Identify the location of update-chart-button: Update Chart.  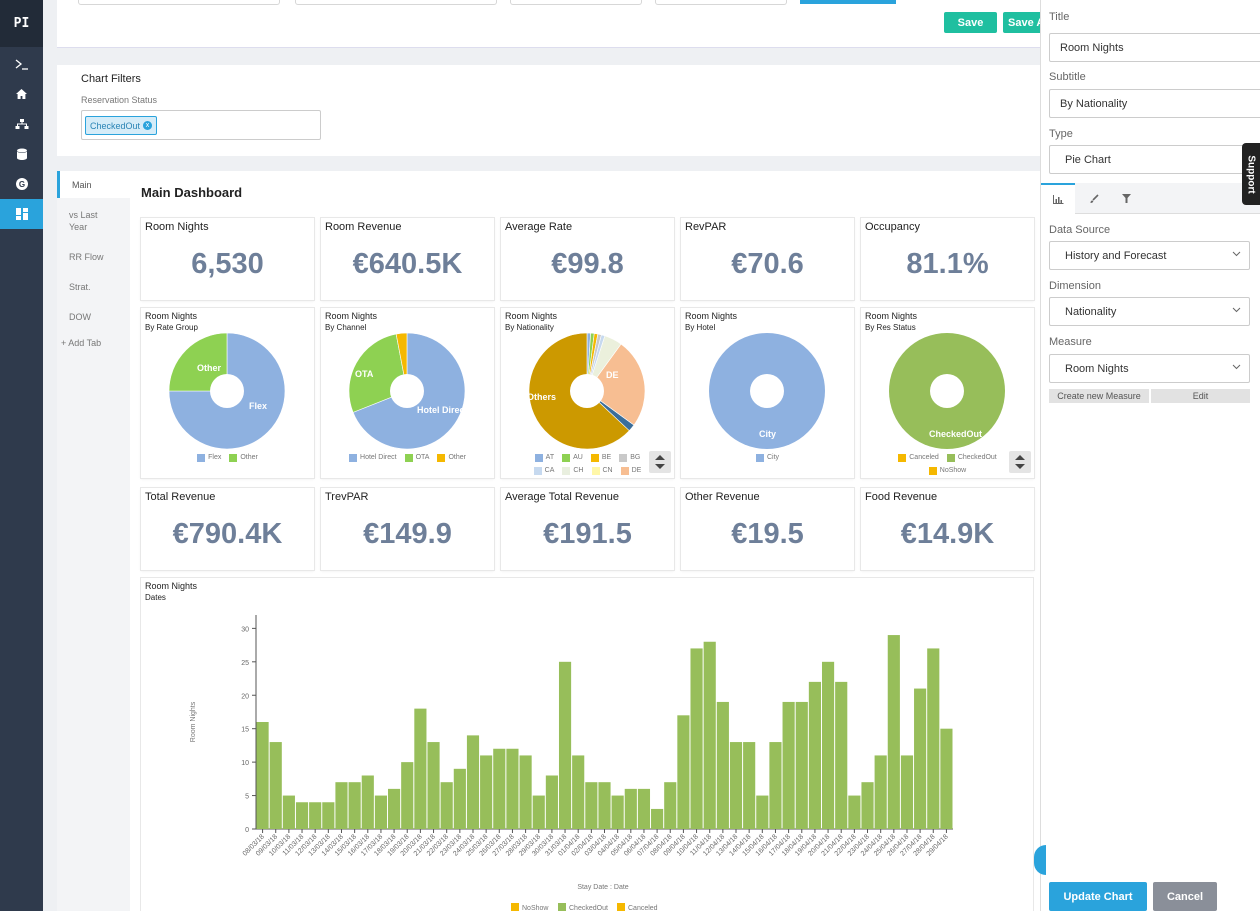
(1098, 896).